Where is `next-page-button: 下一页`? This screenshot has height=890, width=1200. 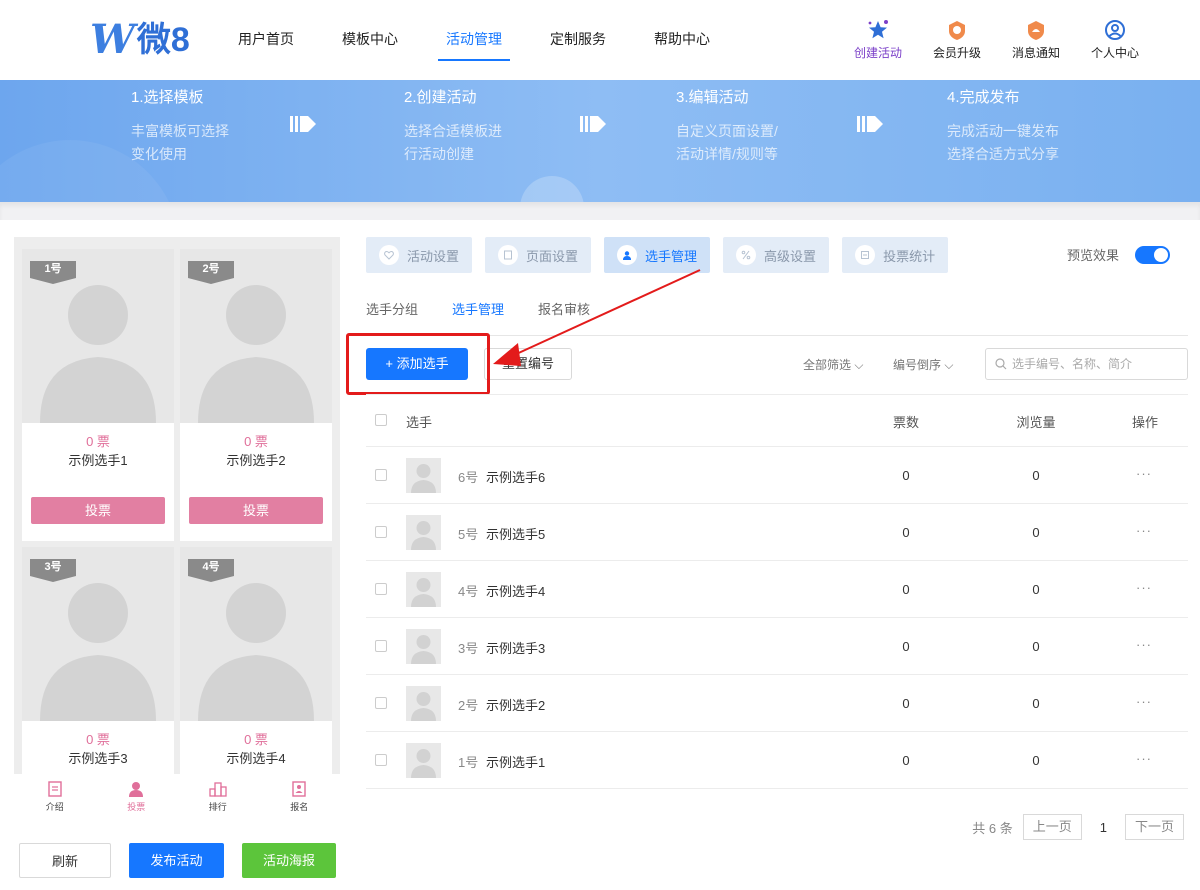
next-page-button: 下一页 is located at coordinates (1154, 827).